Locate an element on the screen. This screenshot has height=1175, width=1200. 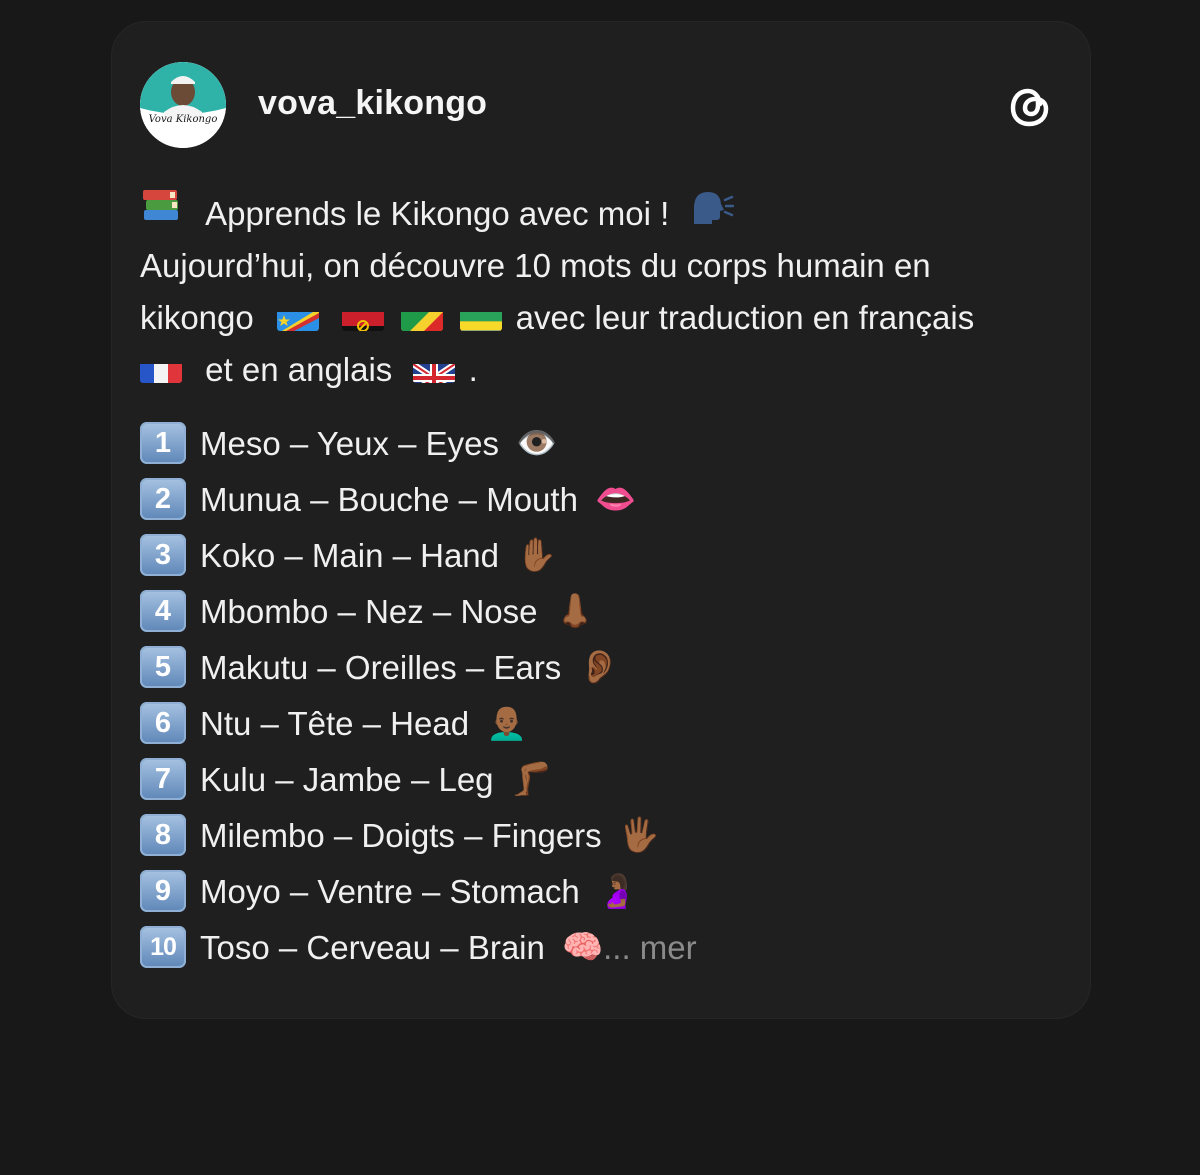
flag-congo-icon is located at coordinates (422, 317).